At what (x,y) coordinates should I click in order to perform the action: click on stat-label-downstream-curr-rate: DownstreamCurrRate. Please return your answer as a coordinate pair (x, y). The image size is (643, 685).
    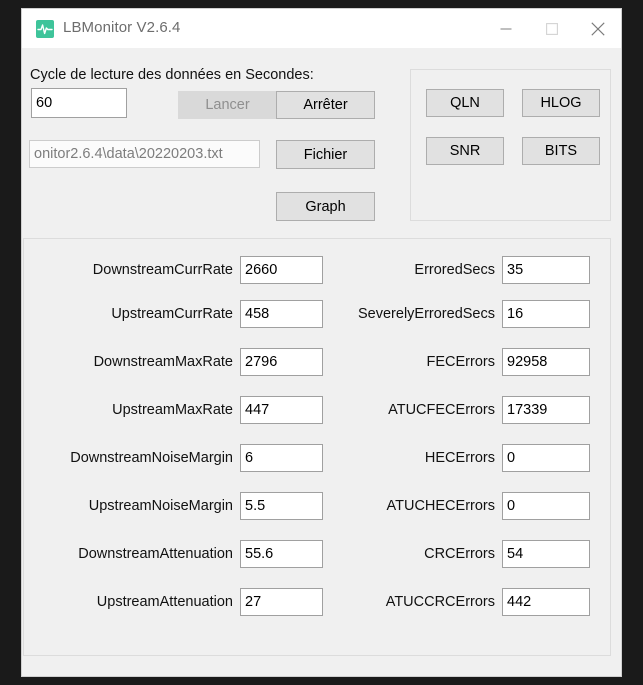
    Looking at the image, I should click on (162, 270).